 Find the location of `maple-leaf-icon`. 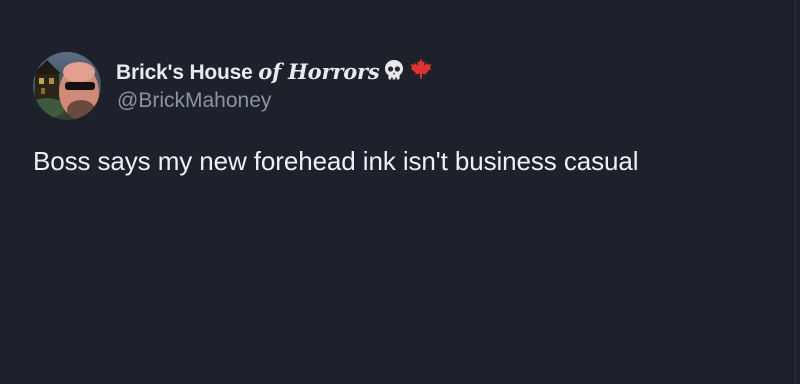

maple-leaf-icon is located at coordinates (421, 72).